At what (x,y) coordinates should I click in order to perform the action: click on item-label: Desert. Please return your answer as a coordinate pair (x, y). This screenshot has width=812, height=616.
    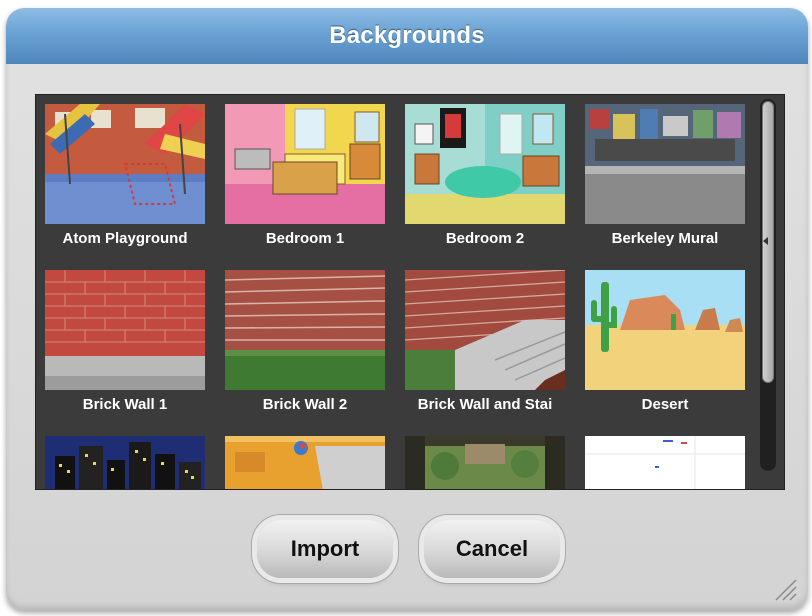
    Looking at the image, I should click on (665, 404).